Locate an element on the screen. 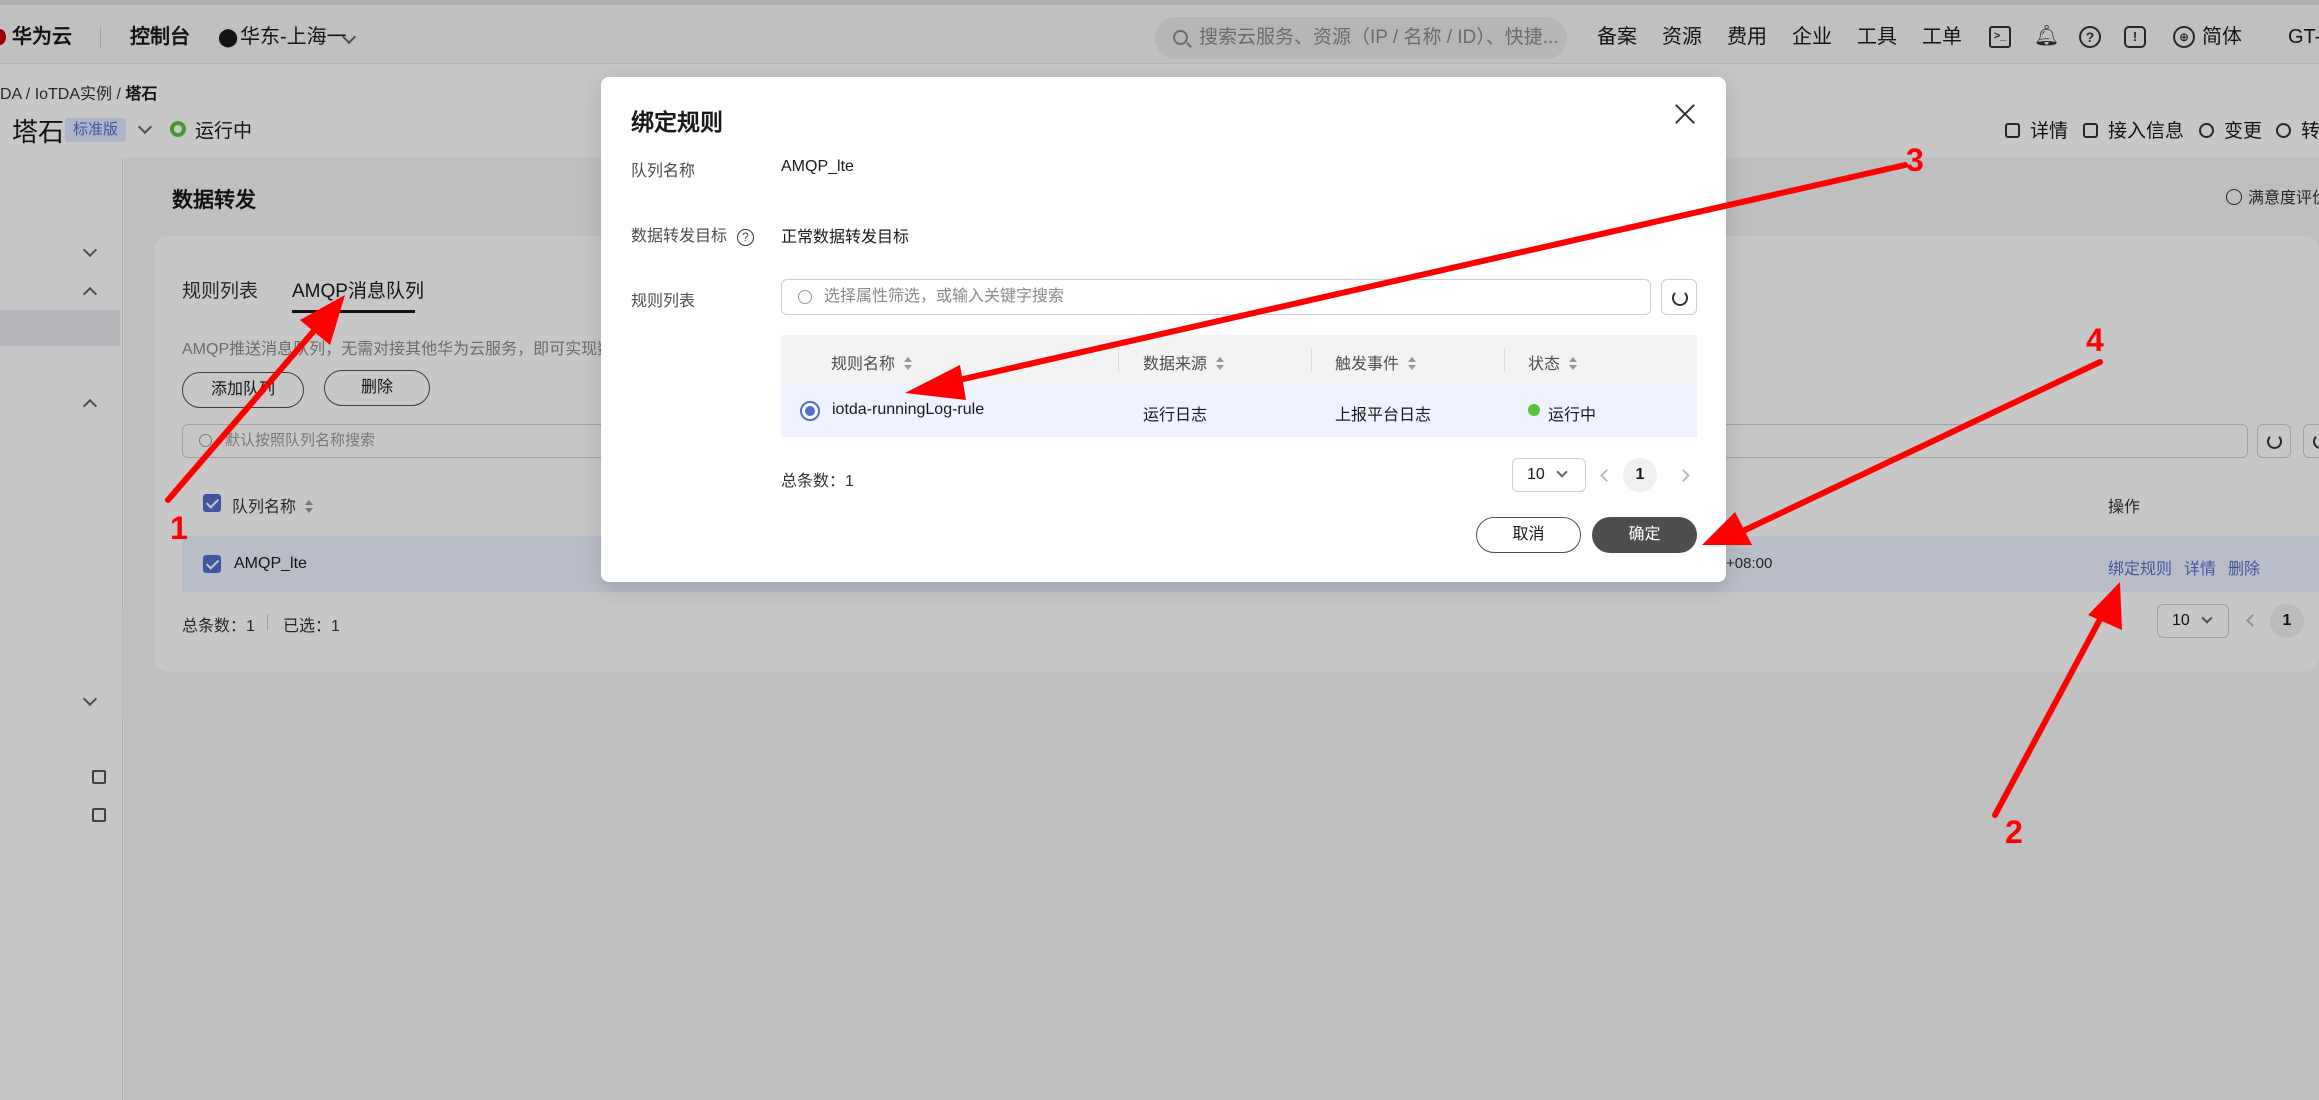 The height and width of the screenshot is (1100, 2319). dialog-title: 绑定规则 is located at coordinates (677, 122).